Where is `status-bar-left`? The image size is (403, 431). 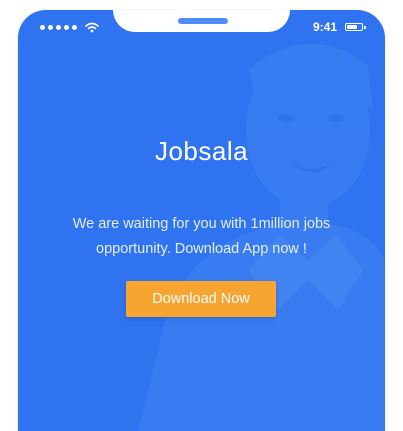
status-bar-left is located at coordinates (69, 27).